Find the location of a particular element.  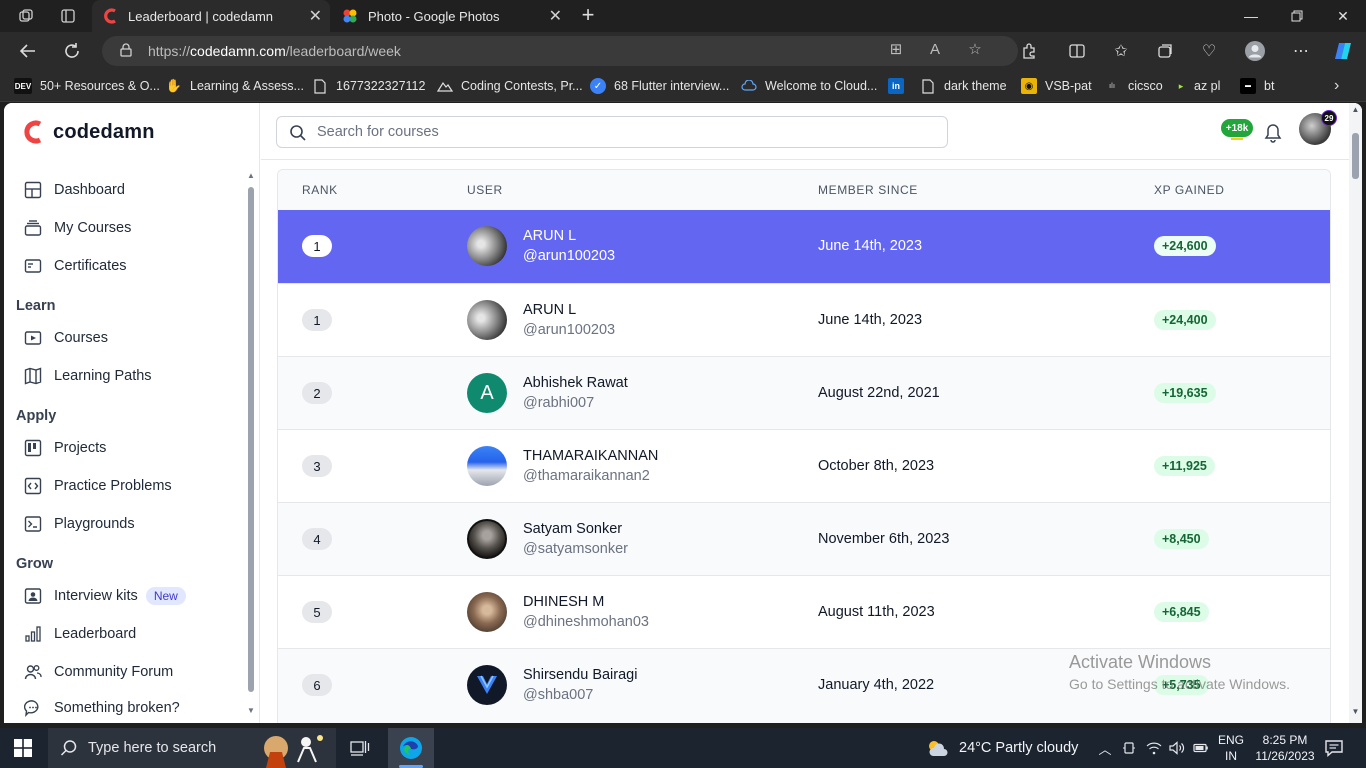

favorite-link: ▸ az pl is located at coordinates (1198, 86).